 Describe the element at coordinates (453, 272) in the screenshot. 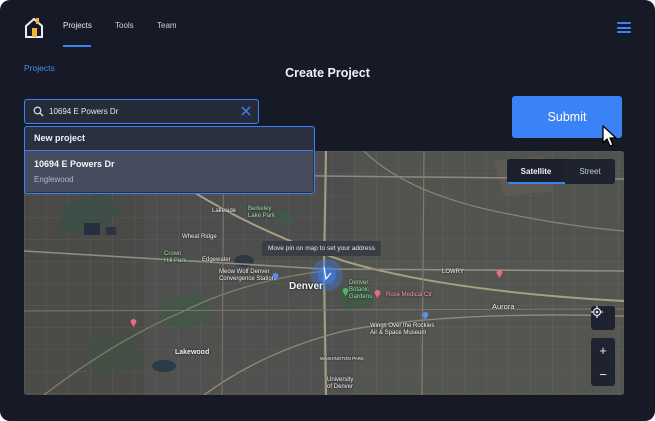

I see `map-label-lowry: LOWRY` at that location.